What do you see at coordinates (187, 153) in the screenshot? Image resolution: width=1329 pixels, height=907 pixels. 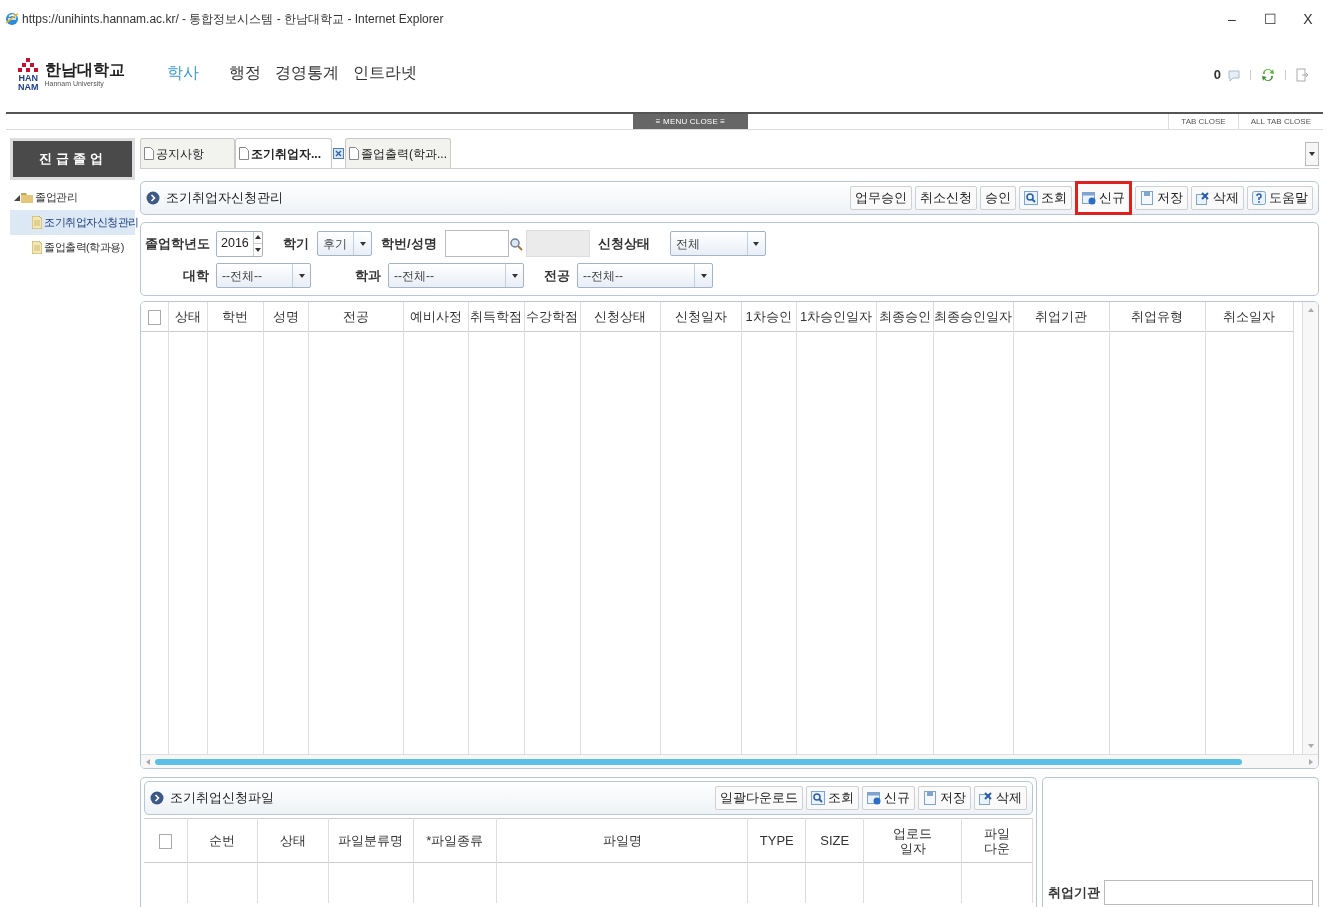 I see `tab: 공지사항` at bounding box center [187, 153].